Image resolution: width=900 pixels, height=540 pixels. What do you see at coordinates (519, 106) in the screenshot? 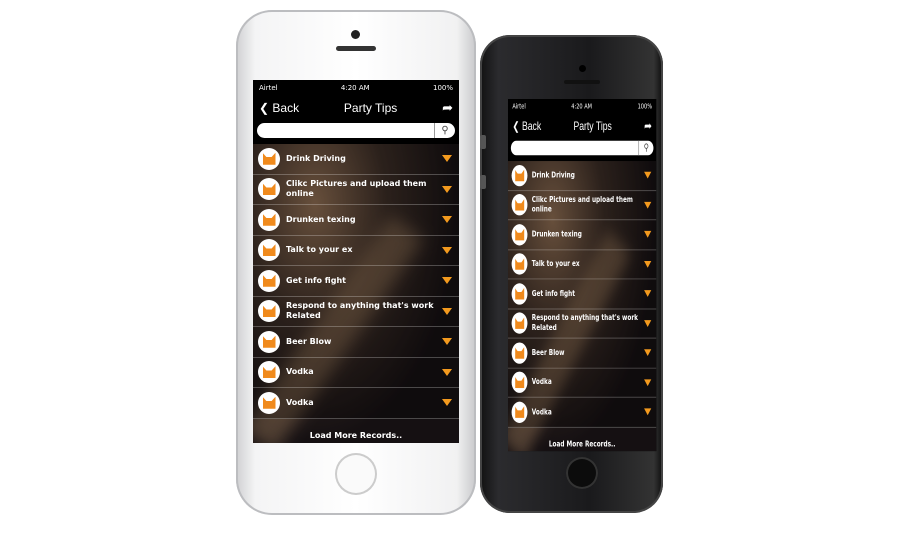
I see `carrier: Airtel` at bounding box center [519, 106].